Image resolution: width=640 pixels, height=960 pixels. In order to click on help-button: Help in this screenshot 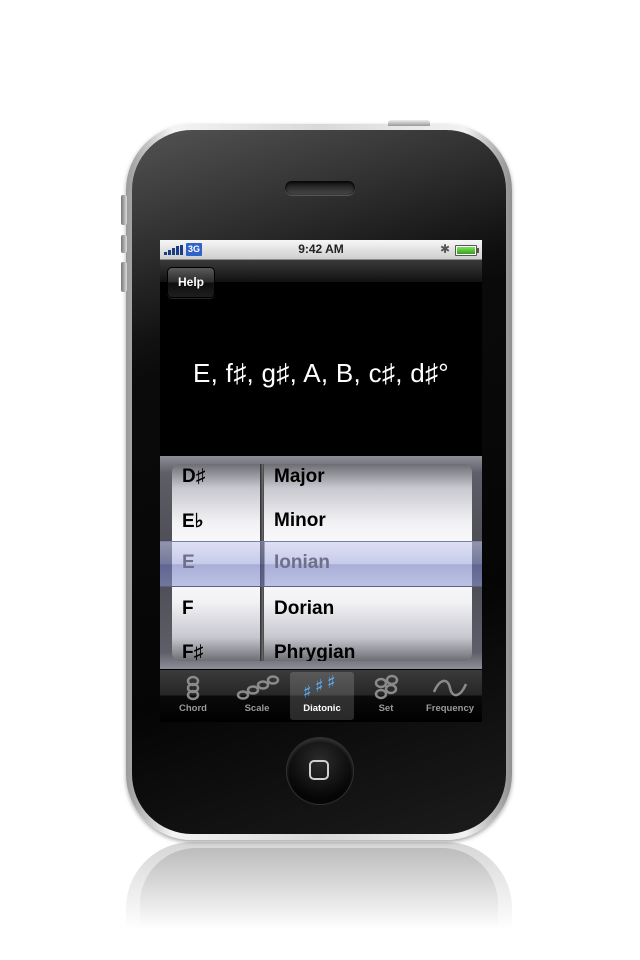, I will do `click(191, 282)`.